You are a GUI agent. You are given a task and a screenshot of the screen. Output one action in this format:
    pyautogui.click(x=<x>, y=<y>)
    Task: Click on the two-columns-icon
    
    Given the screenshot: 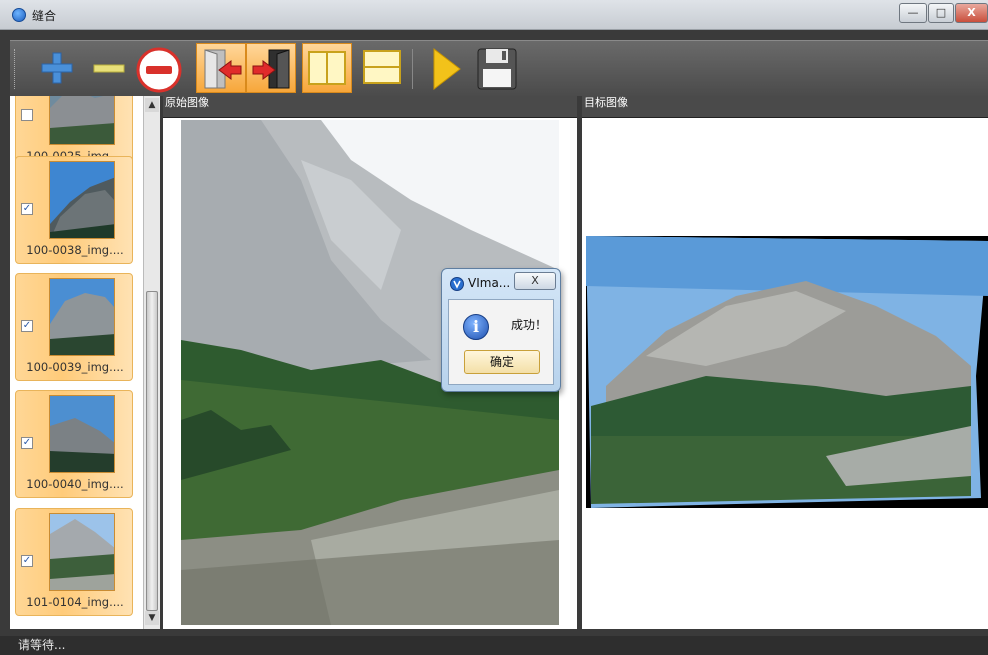 What is the action you would take?
    pyautogui.click(x=327, y=68)
    